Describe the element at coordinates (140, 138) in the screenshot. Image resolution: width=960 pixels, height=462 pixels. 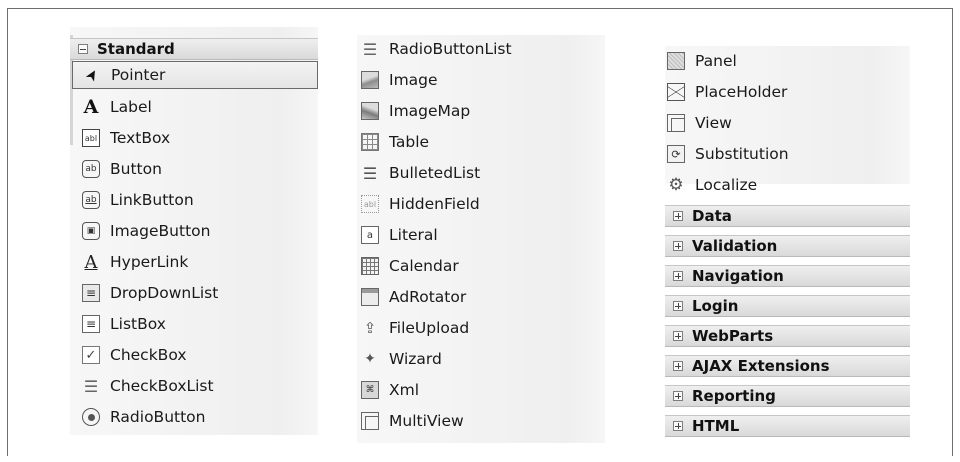
I see `toolbox-item-label: TextBox` at that location.